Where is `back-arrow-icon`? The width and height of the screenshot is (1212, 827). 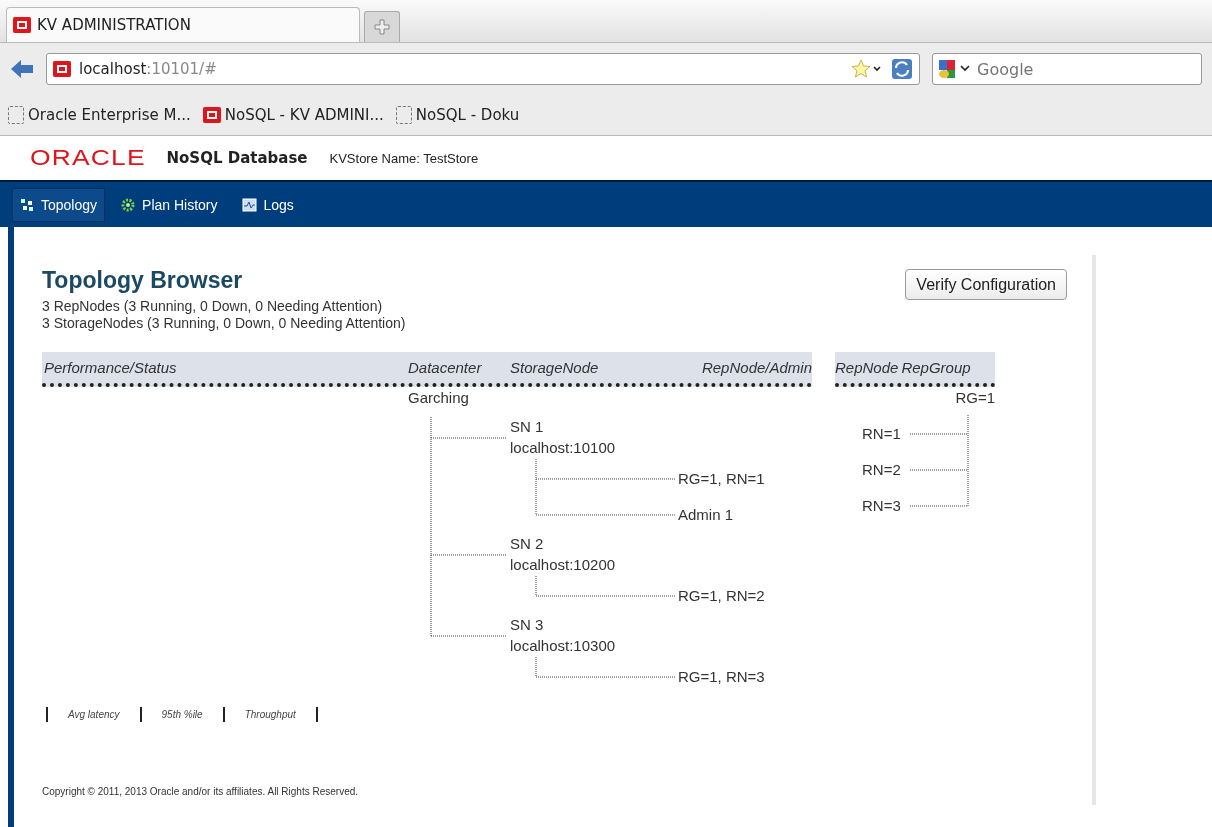
back-arrow-icon is located at coordinates (22, 69).